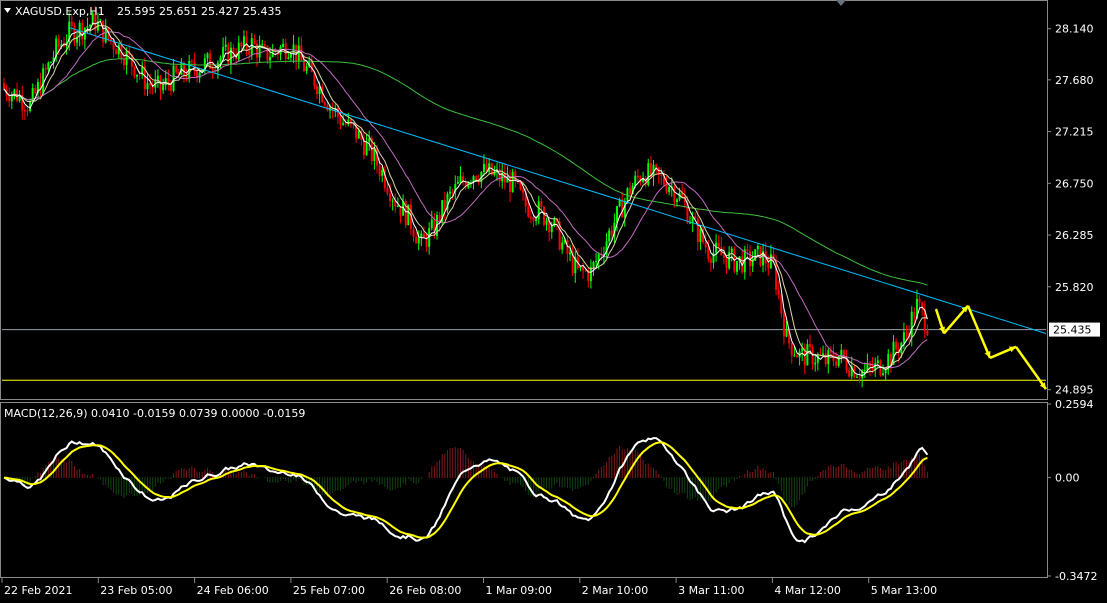 The height and width of the screenshot is (603, 1107). I want to click on time-tick-label: 1 Mar 09:00, so click(519, 590).